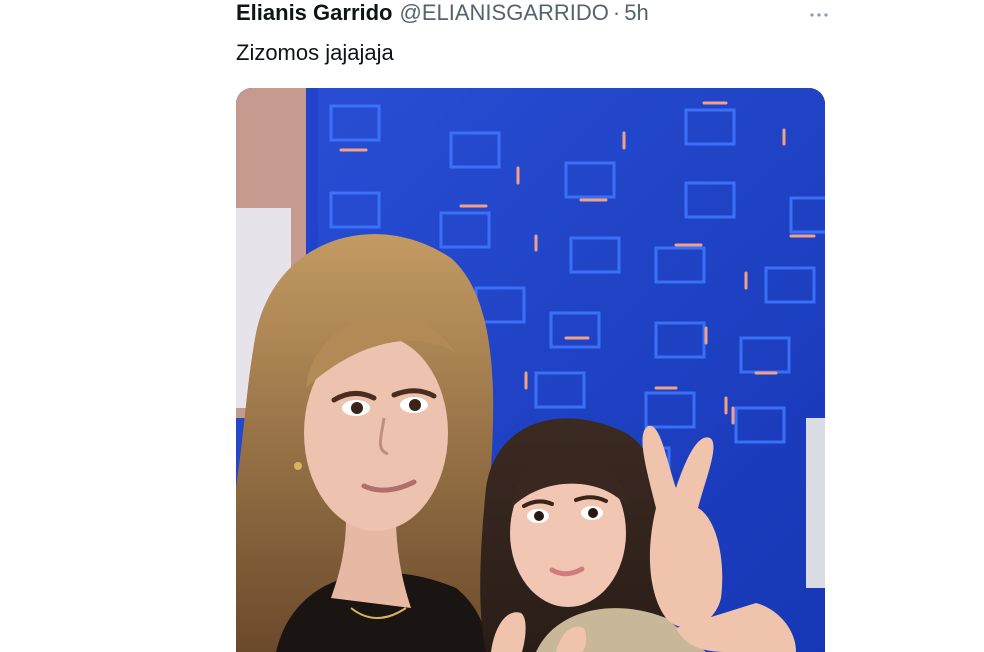 The width and height of the screenshot is (984, 652). I want to click on more-horizontal-icon, so click(819, 15).